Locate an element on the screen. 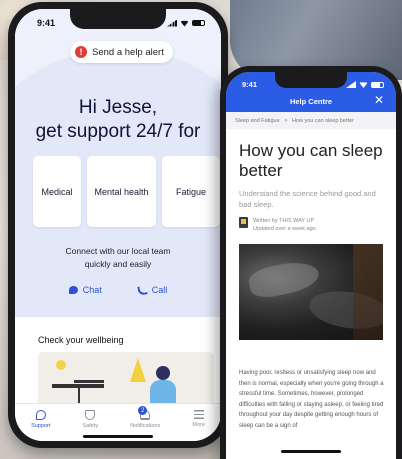  tab-more: More is located at coordinates (198, 419).